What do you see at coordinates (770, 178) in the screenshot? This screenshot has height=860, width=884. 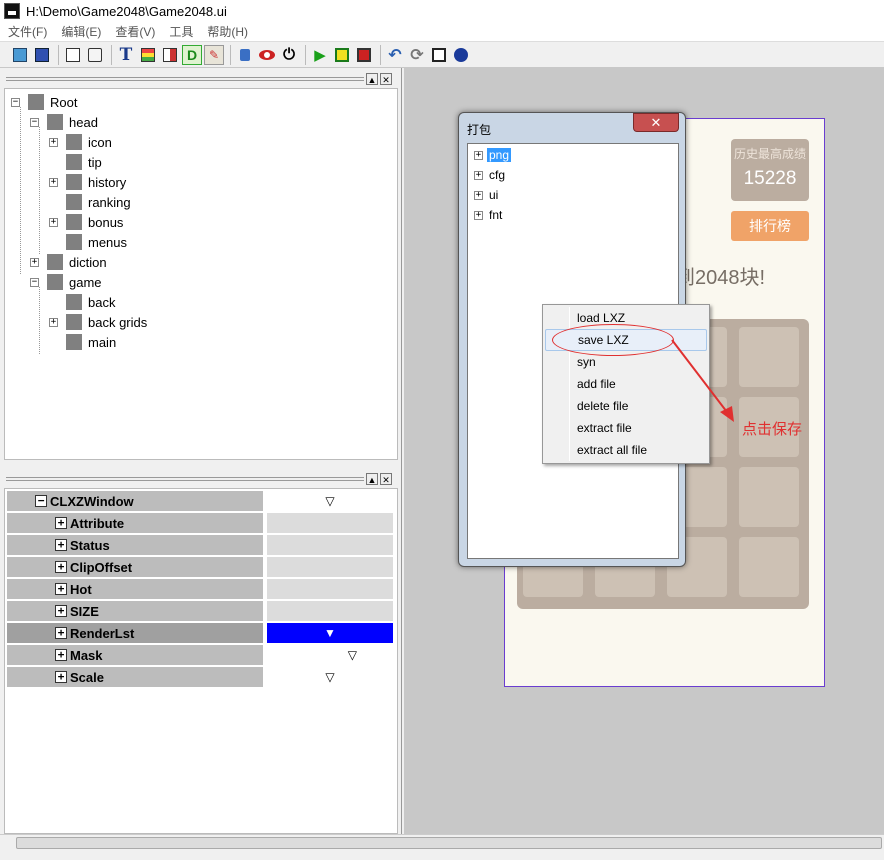 I see `best-score-value: 15228` at bounding box center [770, 178].